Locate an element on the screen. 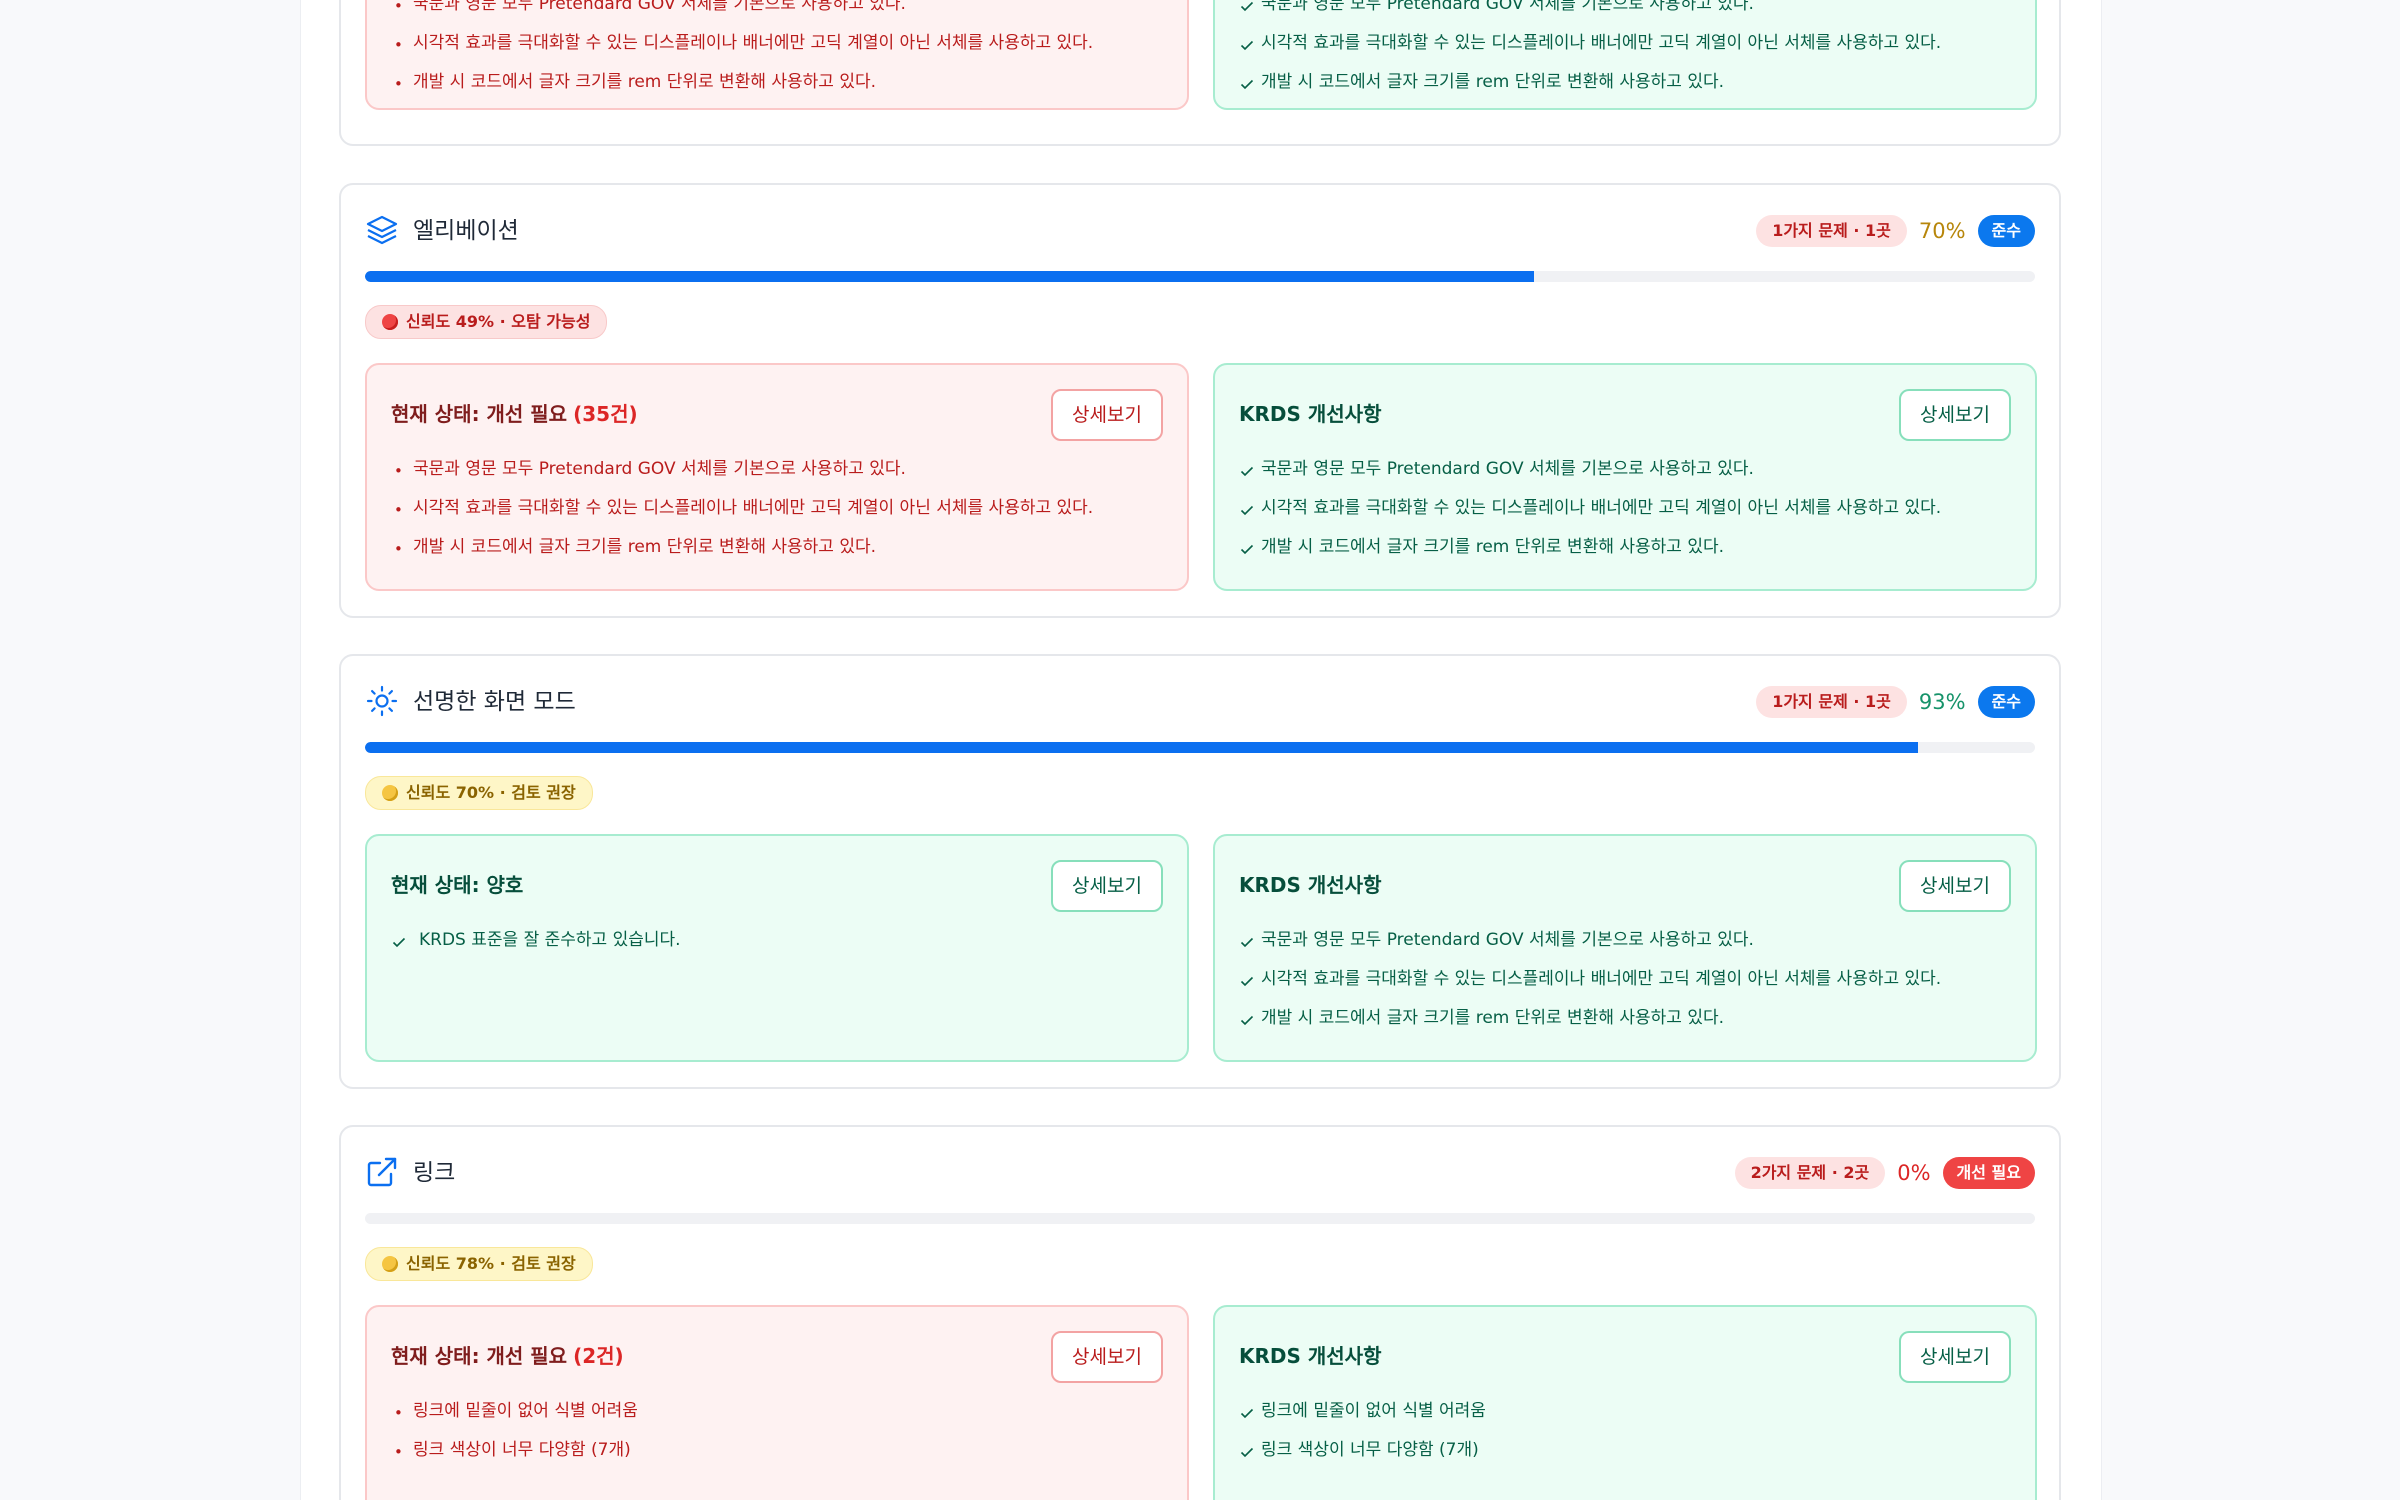 The image size is (2400, 1500). compliance-percent: 93% is located at coordinates (1942, 702).